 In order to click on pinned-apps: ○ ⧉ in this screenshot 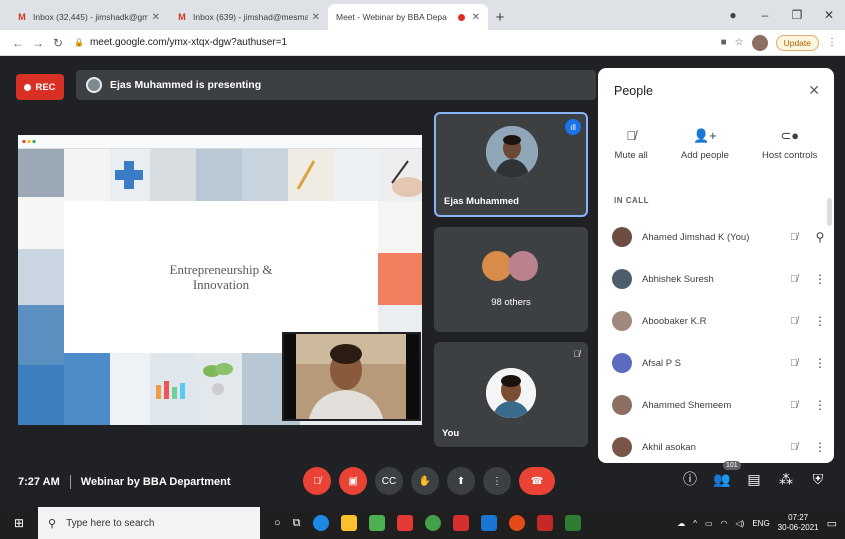, I will do `click(427, 523)`.